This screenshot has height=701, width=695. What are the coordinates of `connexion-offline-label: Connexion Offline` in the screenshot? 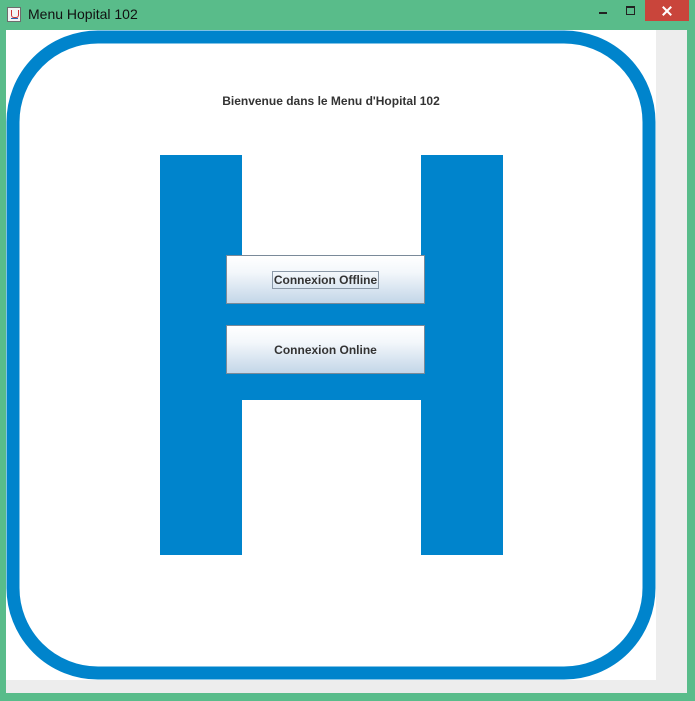 It's located at (325, 279).